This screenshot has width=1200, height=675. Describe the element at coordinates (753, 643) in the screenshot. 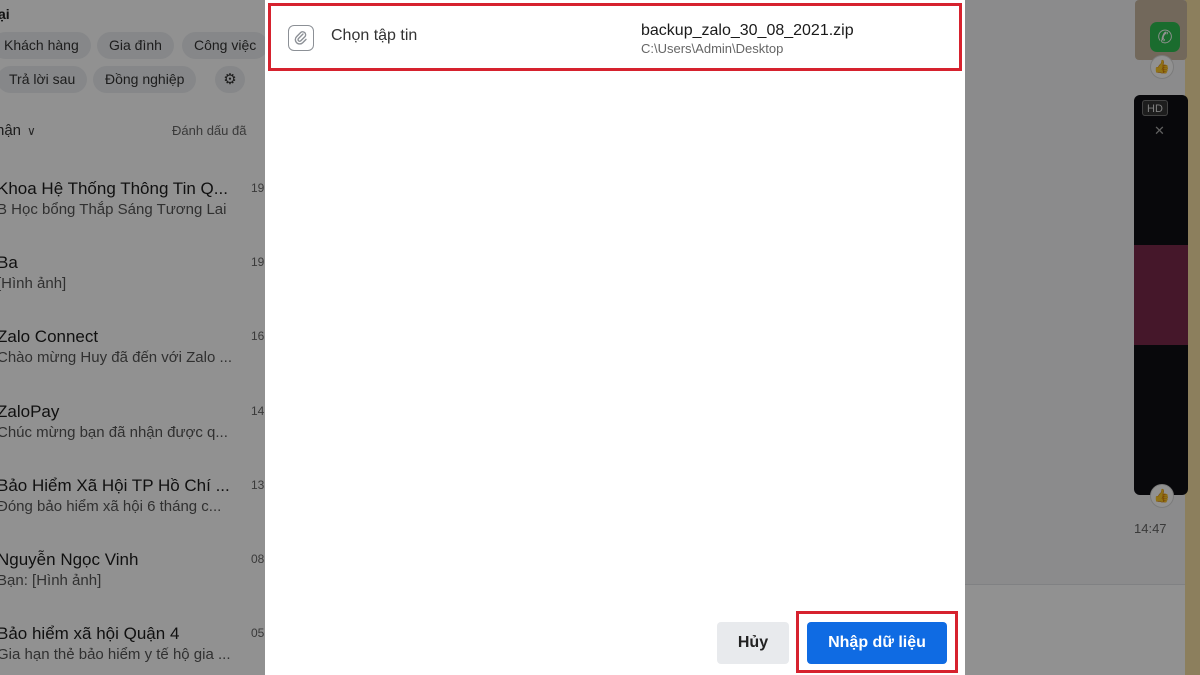

I see `cancel-button: Hủy` at that location.